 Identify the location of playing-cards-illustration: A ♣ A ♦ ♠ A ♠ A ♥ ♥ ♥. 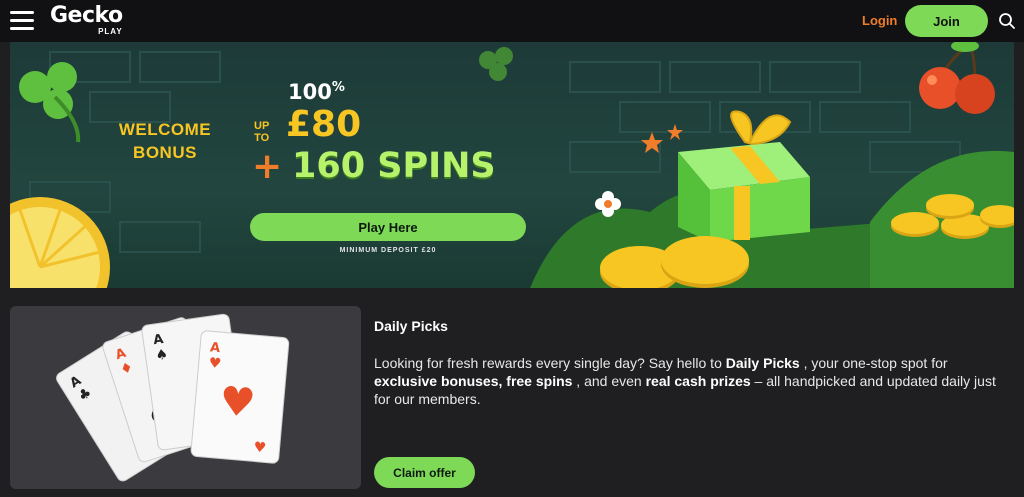
(173, 397).